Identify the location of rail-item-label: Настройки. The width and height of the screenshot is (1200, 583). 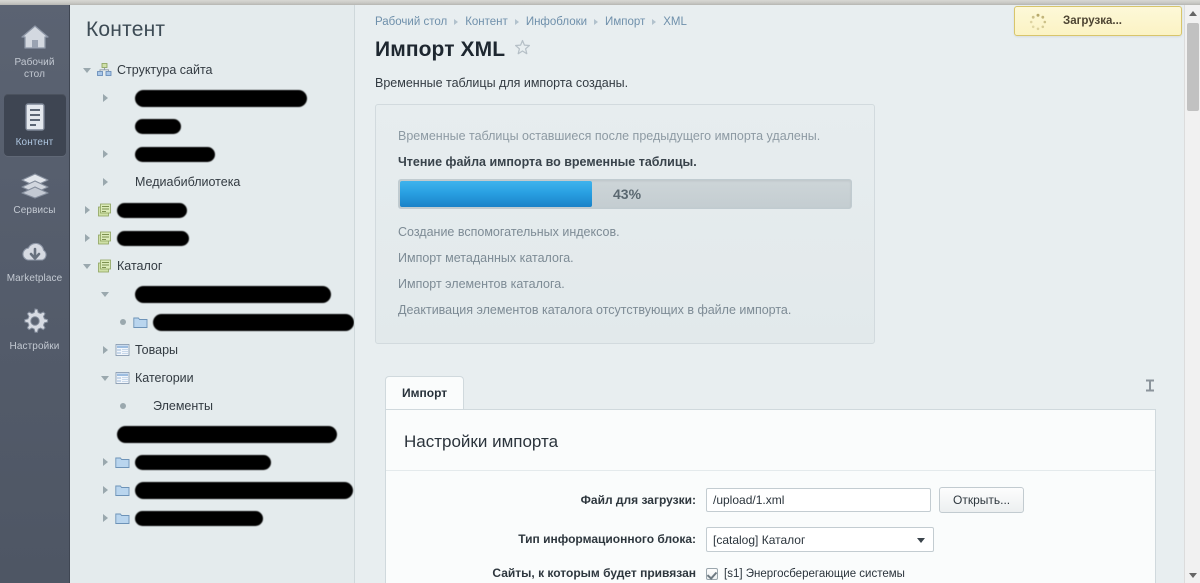
(34, 346).